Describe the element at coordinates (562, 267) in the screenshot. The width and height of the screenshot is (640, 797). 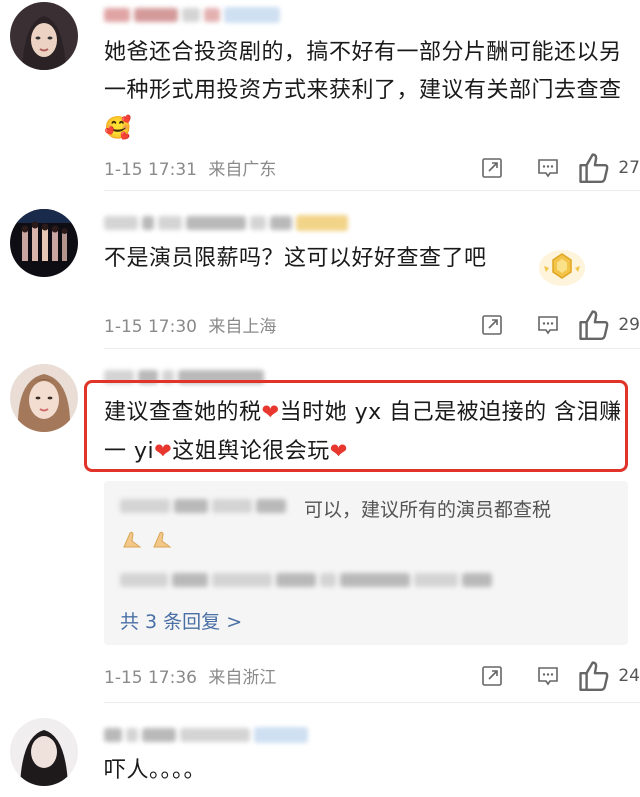
I see `medal-badge-icon` at that location.